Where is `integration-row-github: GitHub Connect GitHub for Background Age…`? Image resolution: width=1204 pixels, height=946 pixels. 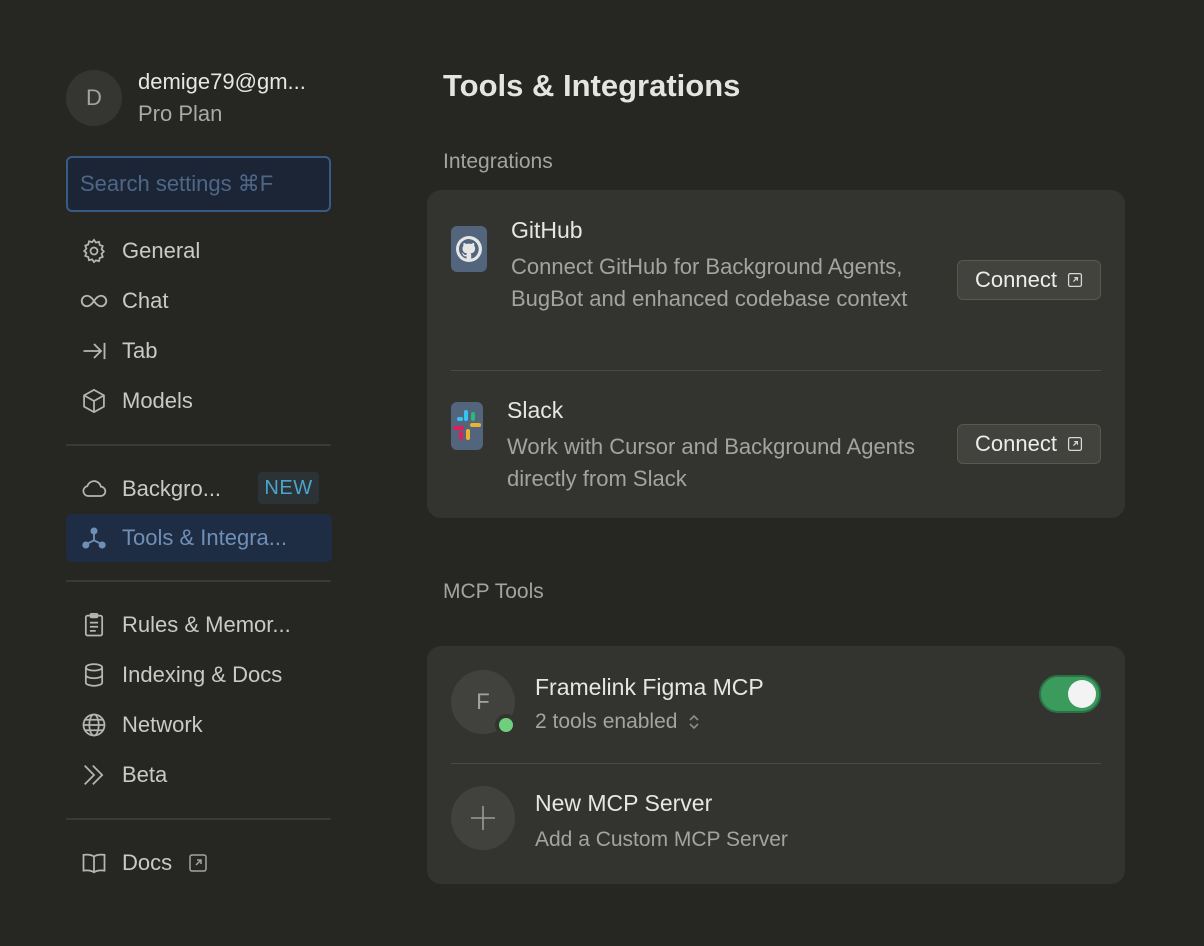
integration-row-github: GitHub Connect GitHub for Background Age… is located at coordinates (776, 280).